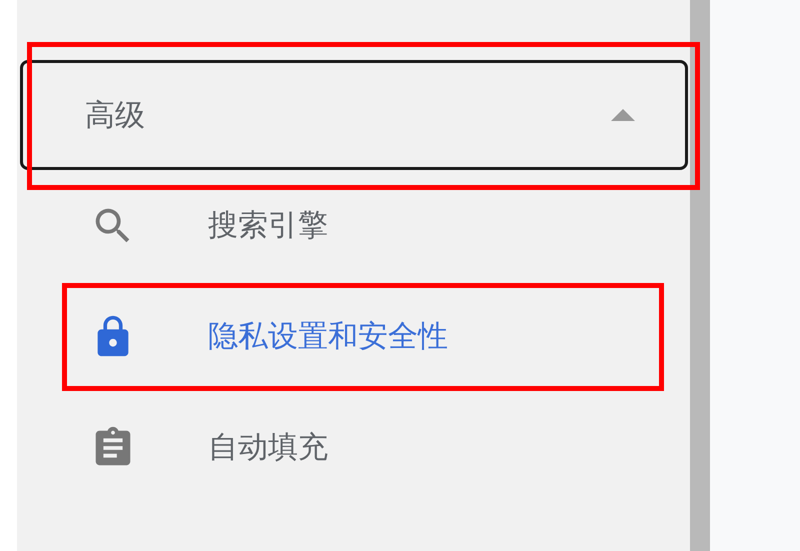 Image resolution: width=800 pixels, height=551 pixels. What do you see at coordinates (623, 115) in the screenshot?
I see `collapse-caret-icon` at bounding box center [623, 115].